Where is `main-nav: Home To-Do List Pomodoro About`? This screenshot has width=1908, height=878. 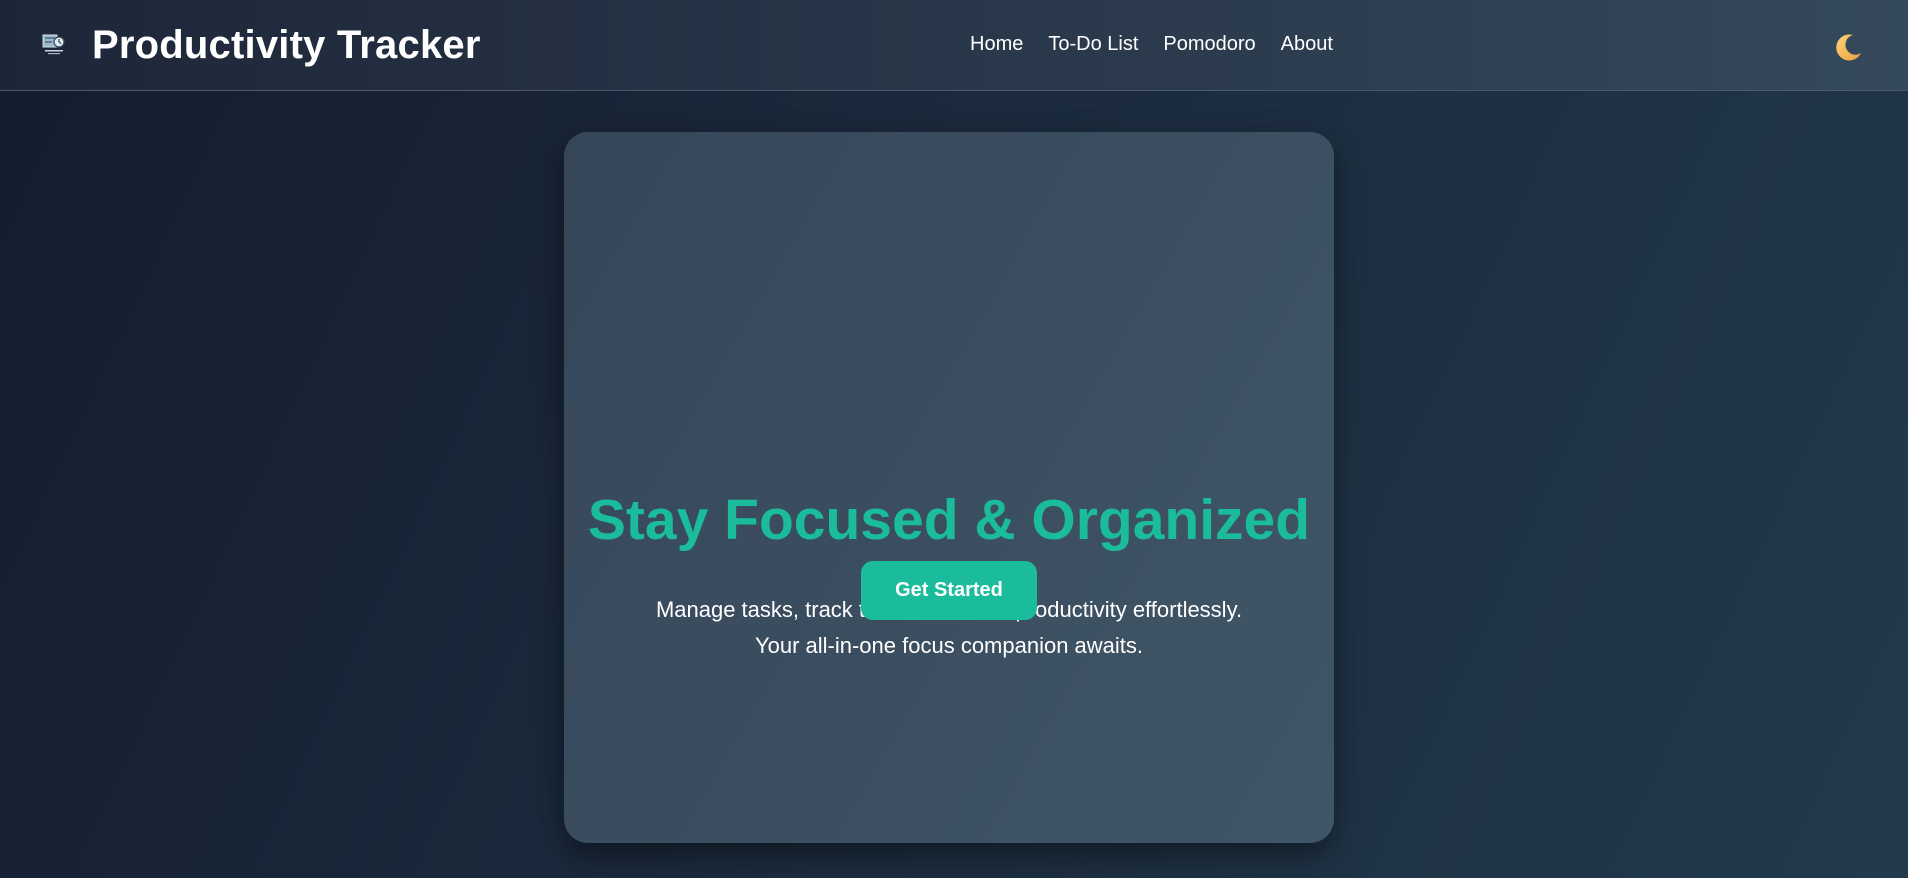
main-nav: Home To-Do List Pomodoro About is located at coordinates (1151, 45).